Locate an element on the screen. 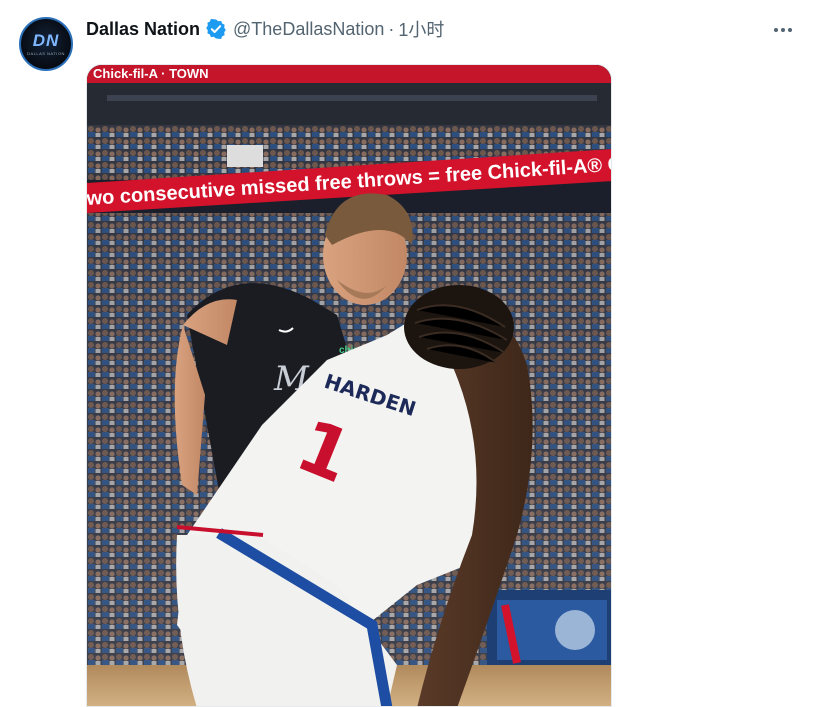 Image resolution: width=817 pixels, height=707 pixels. avatar: DN DALLAS NATION is located at coordinates (46, 44).